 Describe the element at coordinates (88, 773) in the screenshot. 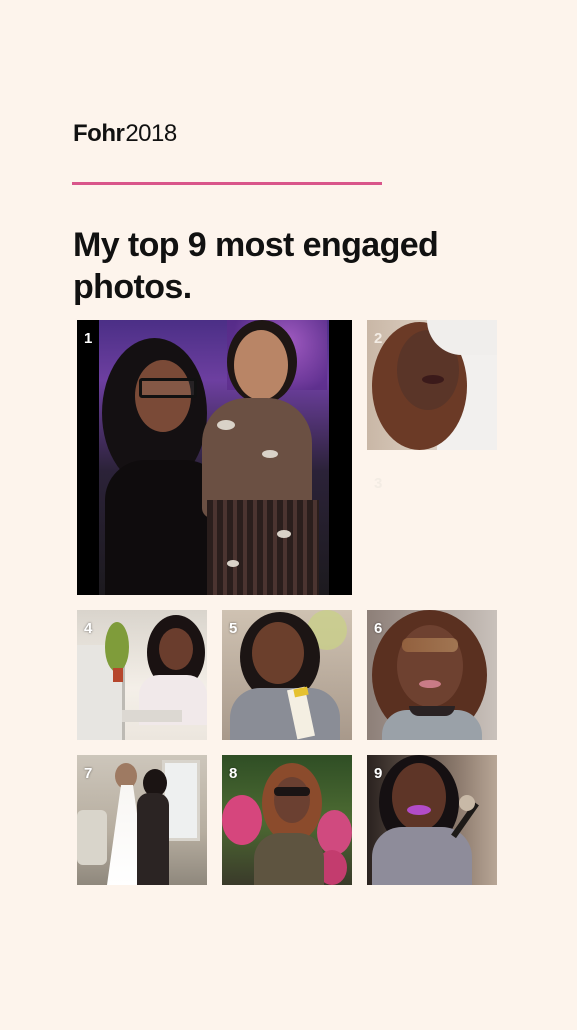

I see `photo-rank: 7` at that location.